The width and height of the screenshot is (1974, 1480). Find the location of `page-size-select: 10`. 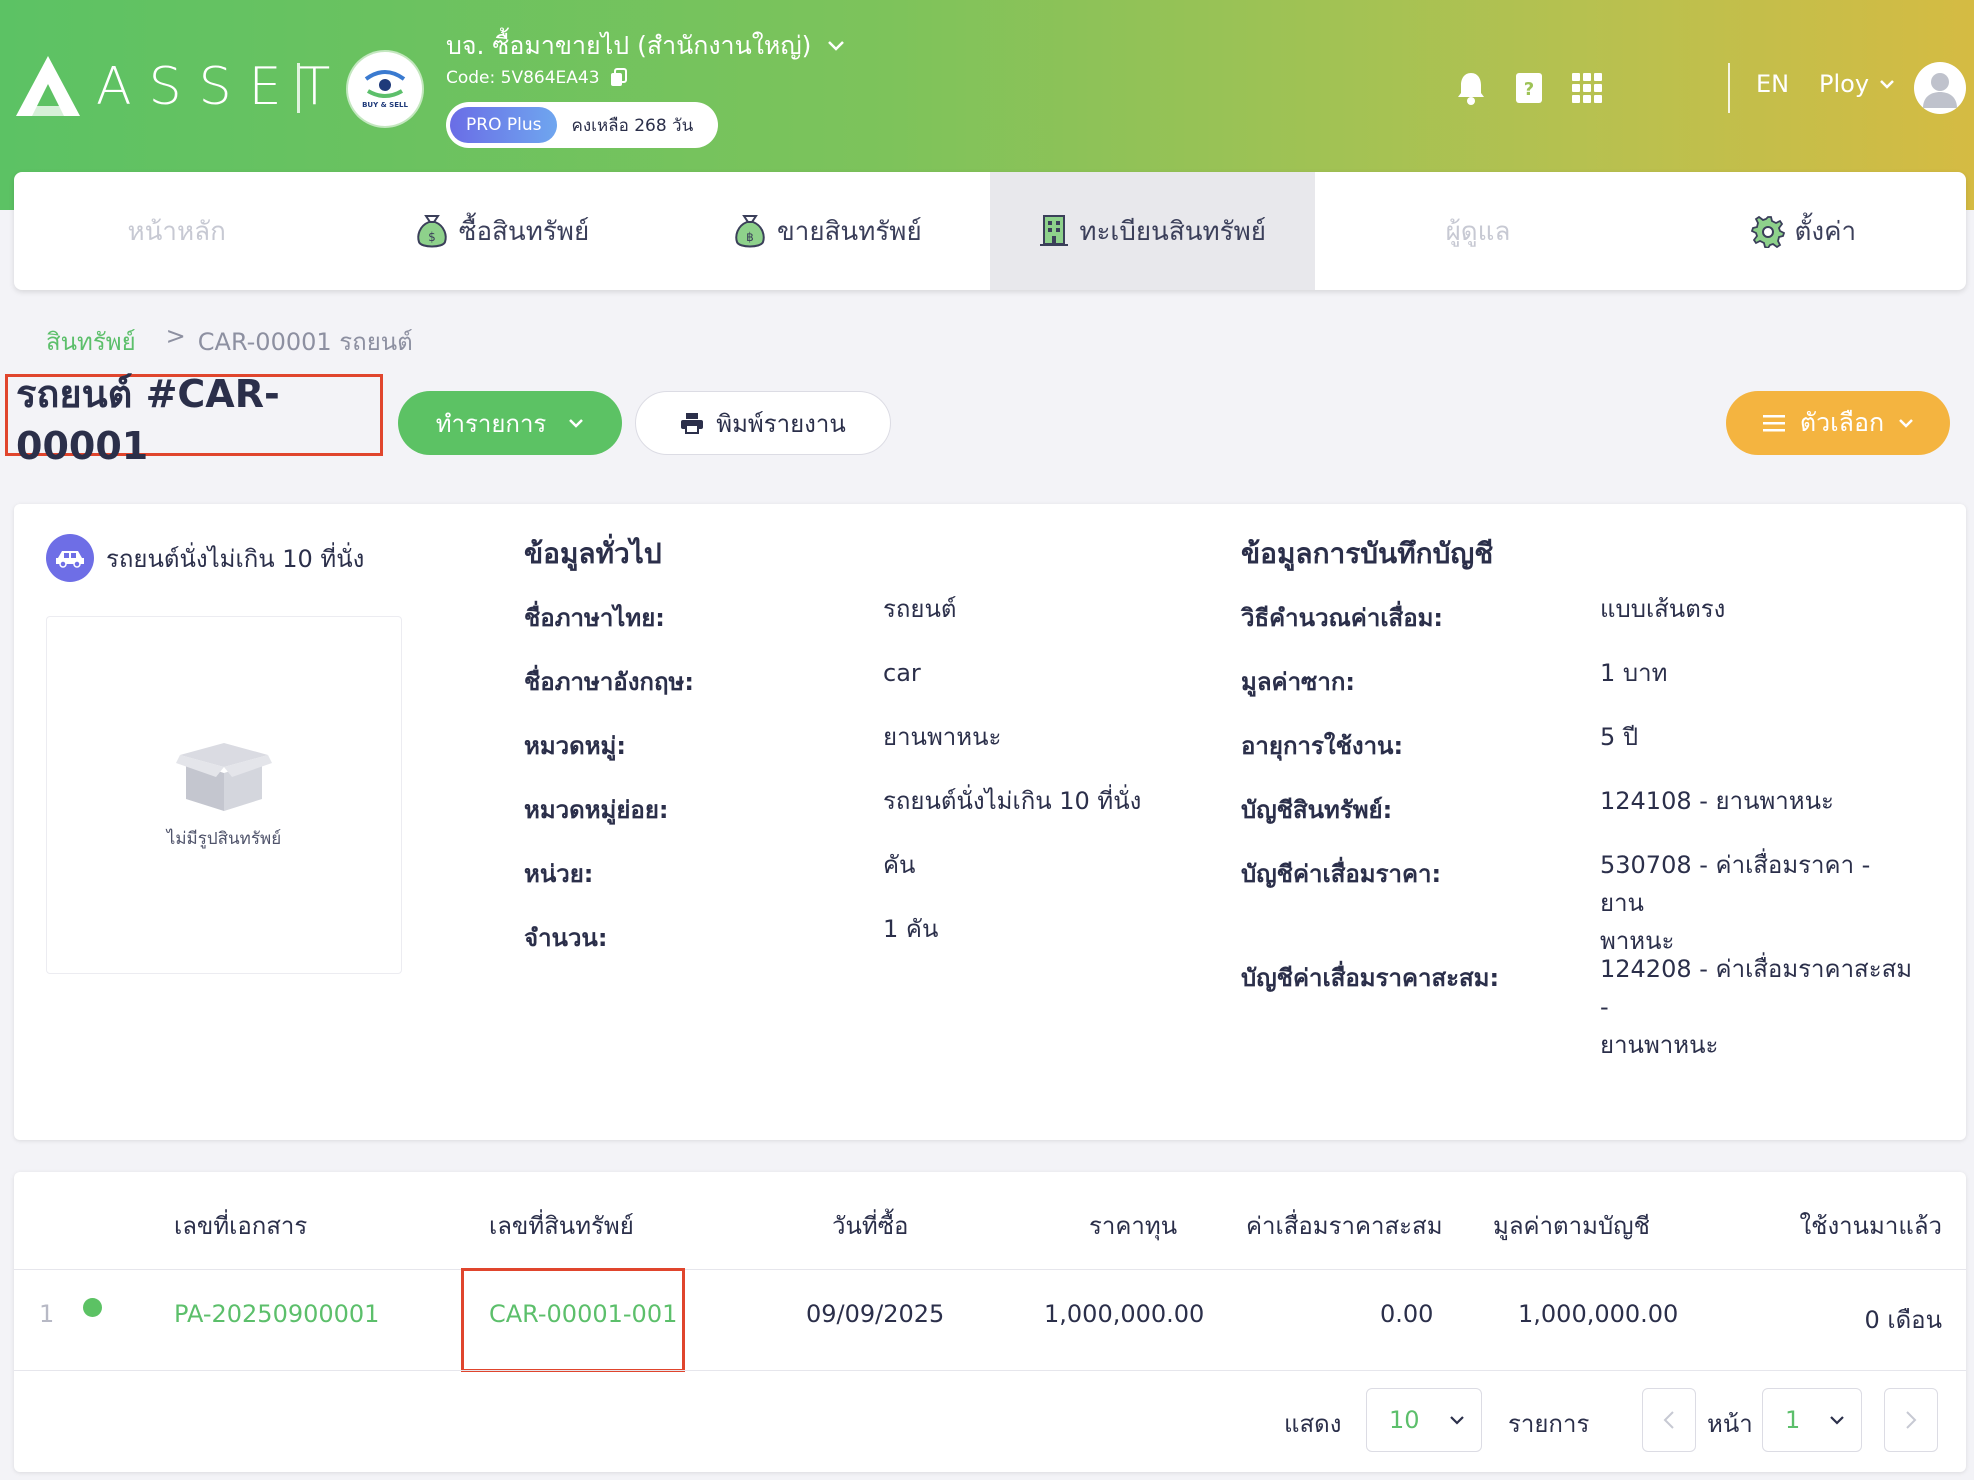

page-size-select: 10 is located at coordinates (1424, 1420).